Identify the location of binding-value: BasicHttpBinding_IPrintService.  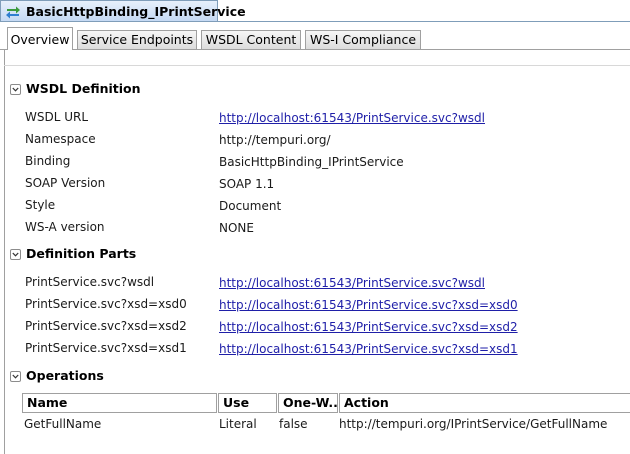
(311, 162).